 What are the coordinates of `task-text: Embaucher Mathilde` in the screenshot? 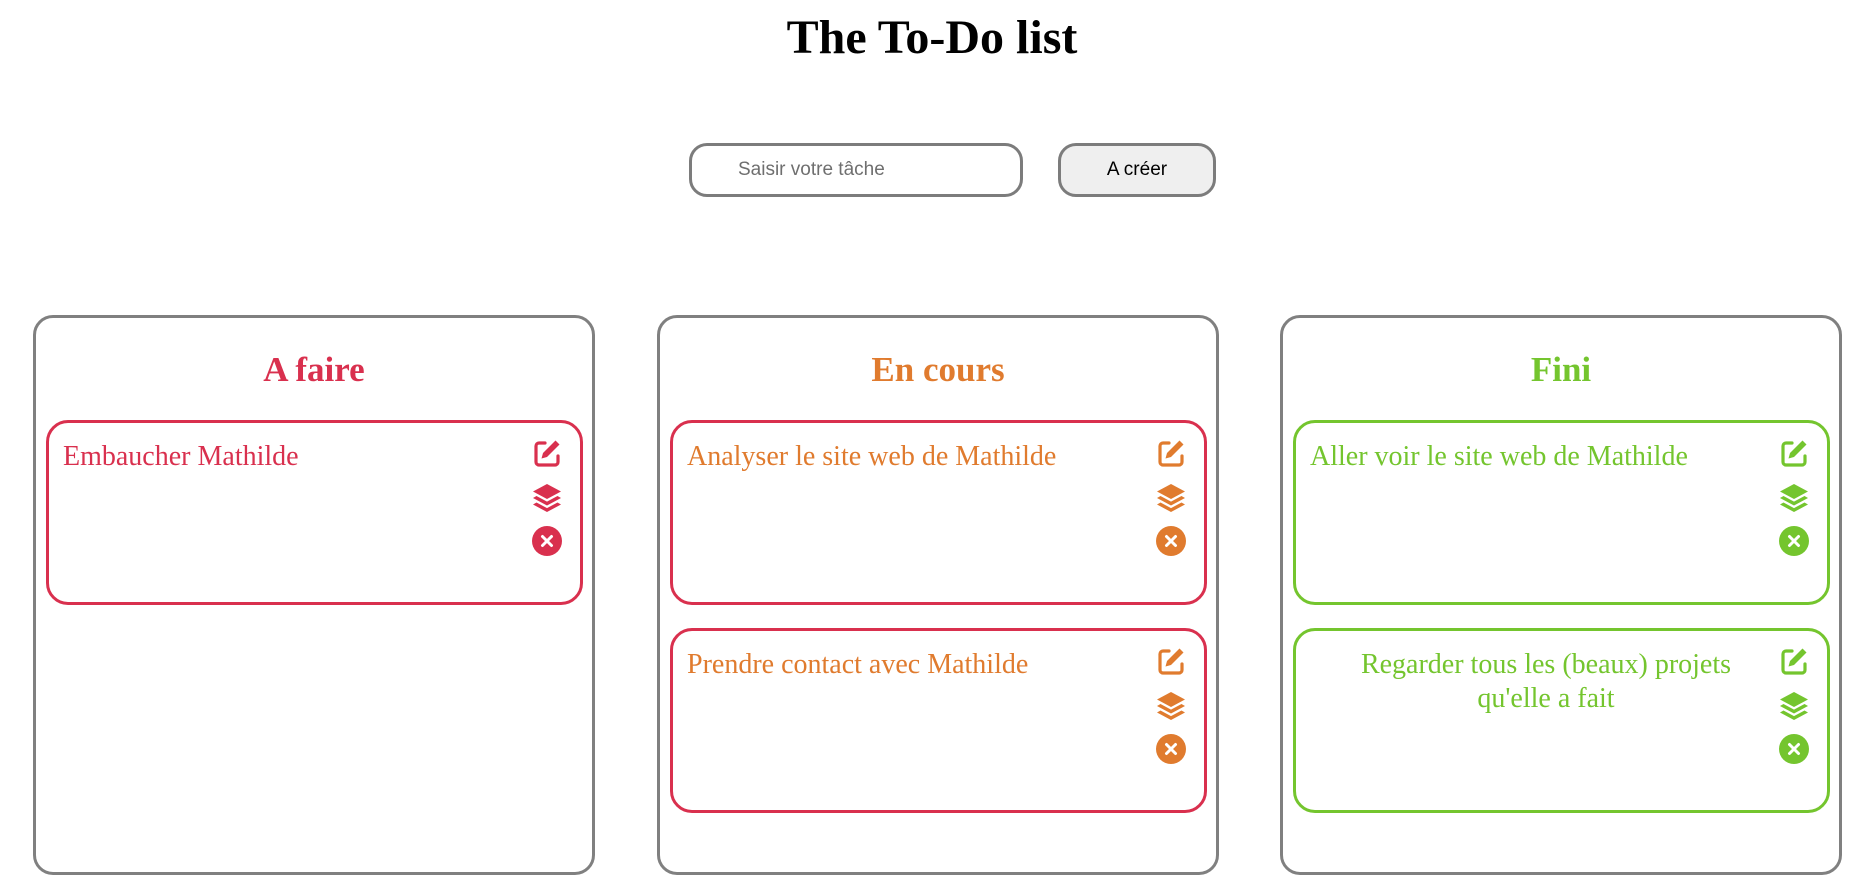 It's located at (181, 456).